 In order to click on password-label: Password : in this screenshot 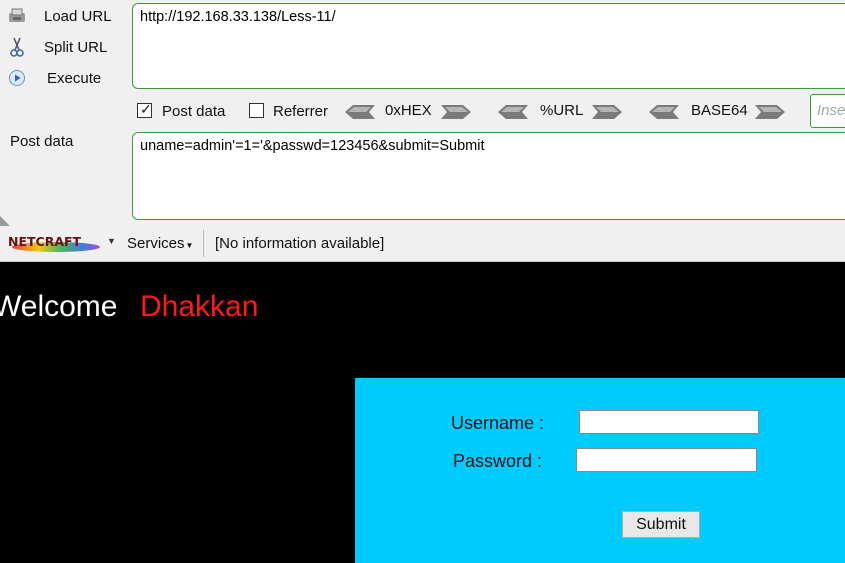, I will do `click(498, 461)`.